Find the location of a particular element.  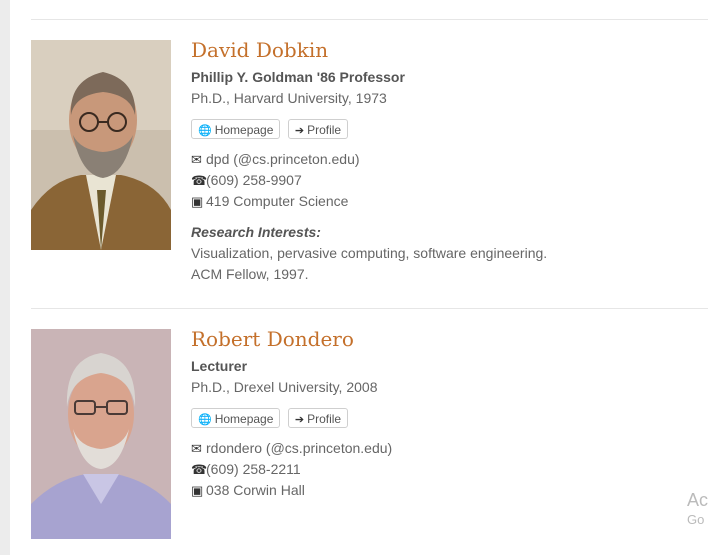

watermark-line-1: Ac is located at coordinates (697, 500).